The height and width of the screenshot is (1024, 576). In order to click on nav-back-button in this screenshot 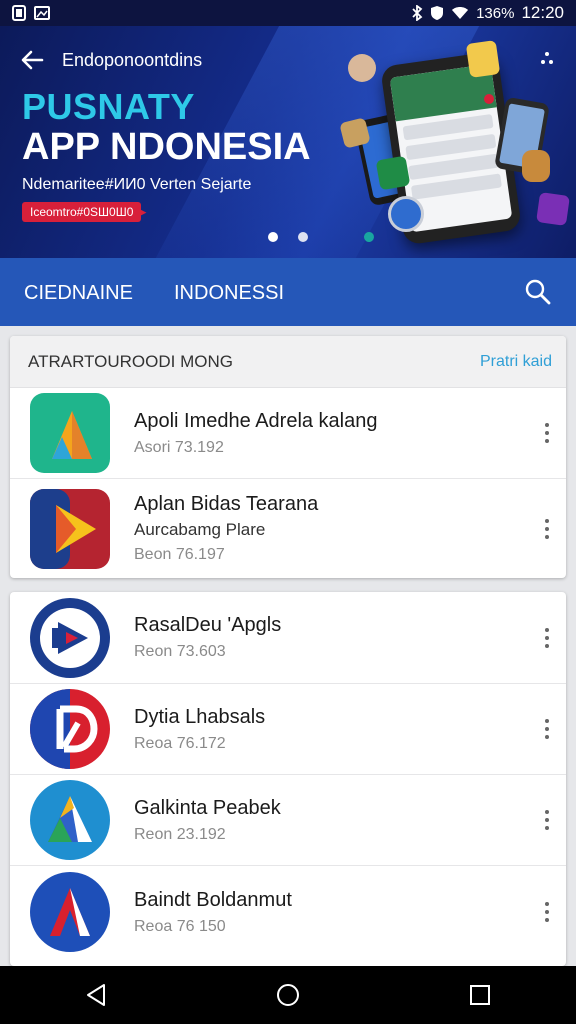, I will do `click(96, 995)`.